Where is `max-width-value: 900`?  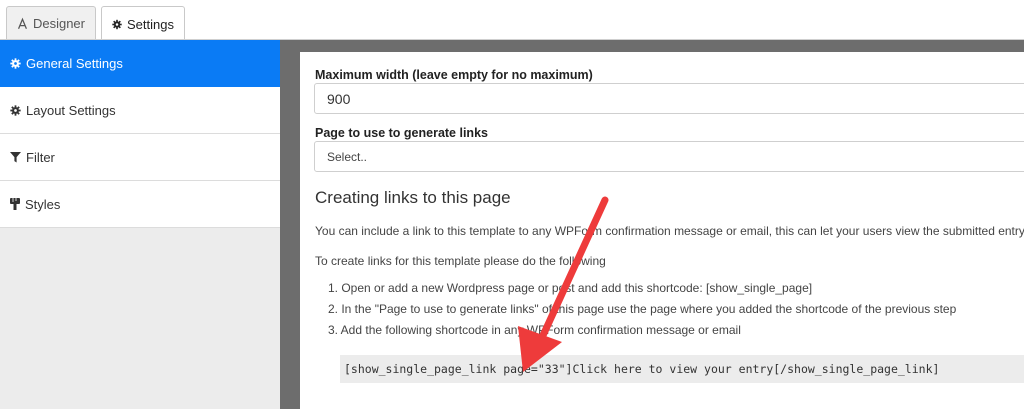 max-width-value: 900 is located at coordinates (339, 98).